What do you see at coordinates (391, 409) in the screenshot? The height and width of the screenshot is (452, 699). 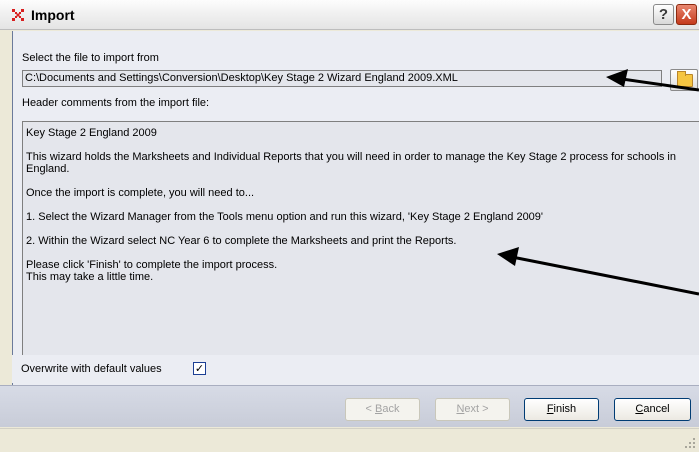 I see `back-label: ack` at bounding box center [391, 409].